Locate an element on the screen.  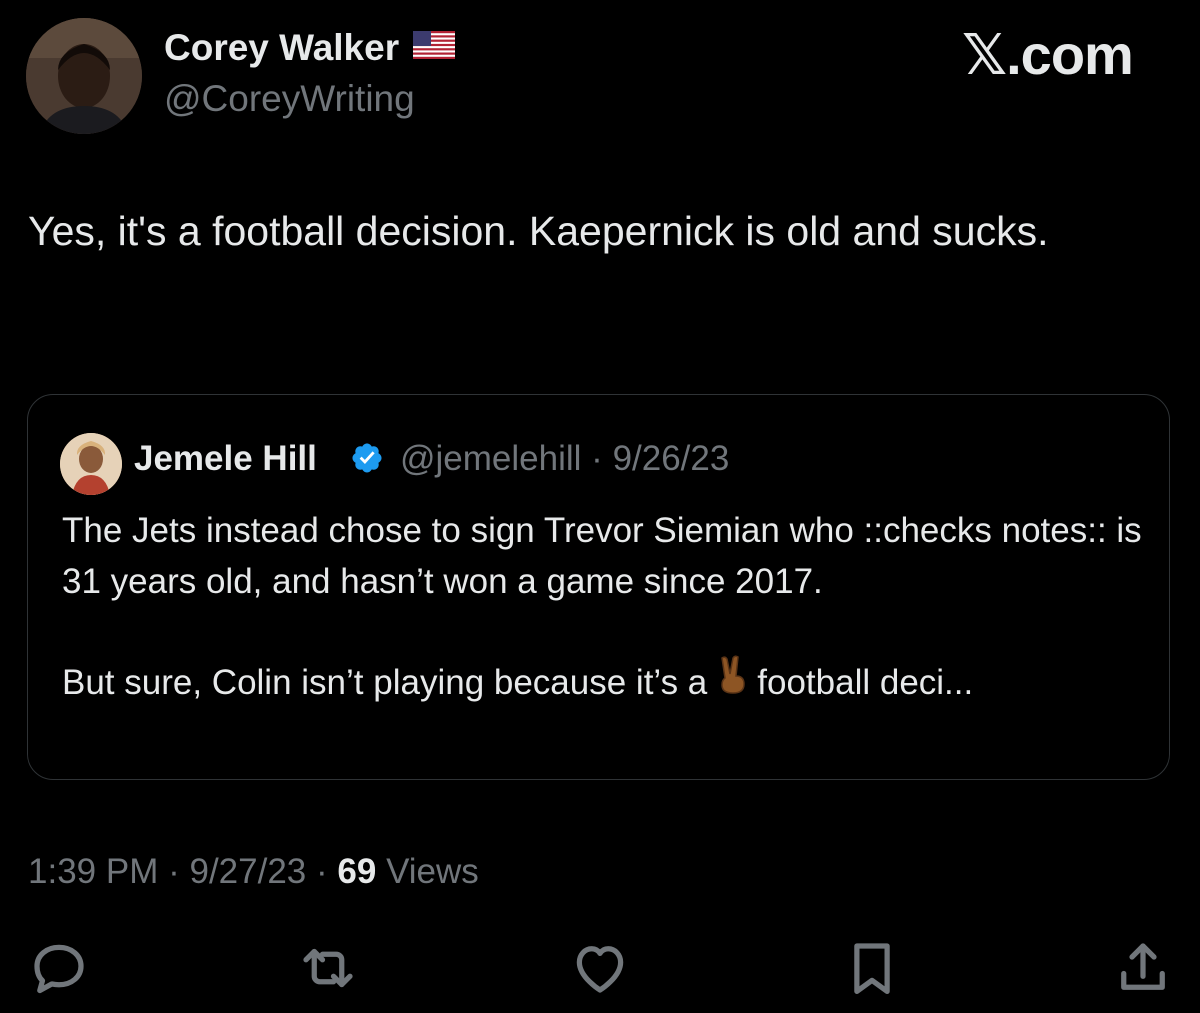
author-display-name: Corey Walker is located at coordinates (310, 47).